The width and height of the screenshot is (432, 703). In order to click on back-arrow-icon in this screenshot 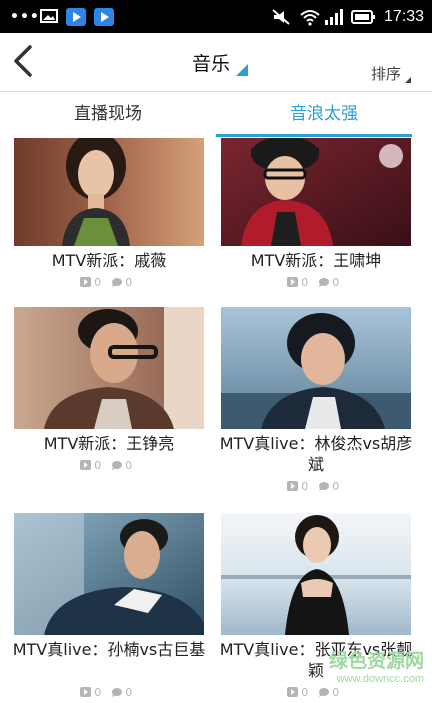, I will do `click(23, 61)`.